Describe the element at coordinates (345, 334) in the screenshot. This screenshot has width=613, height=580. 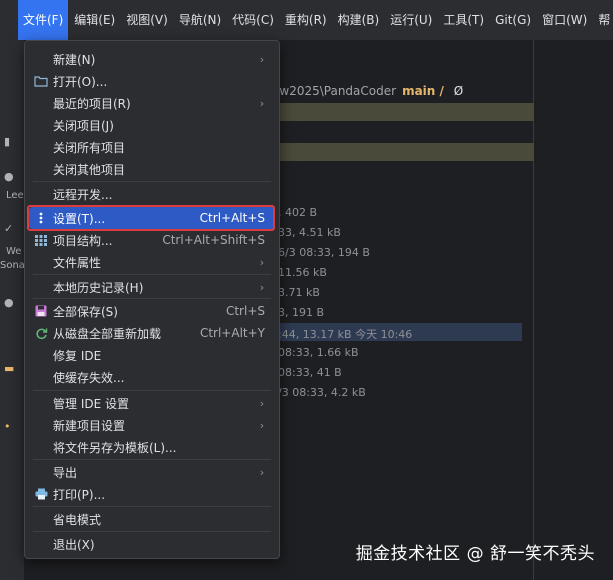
I see `file-info: :44, 13.17 kB 今天 10:46` at that location.